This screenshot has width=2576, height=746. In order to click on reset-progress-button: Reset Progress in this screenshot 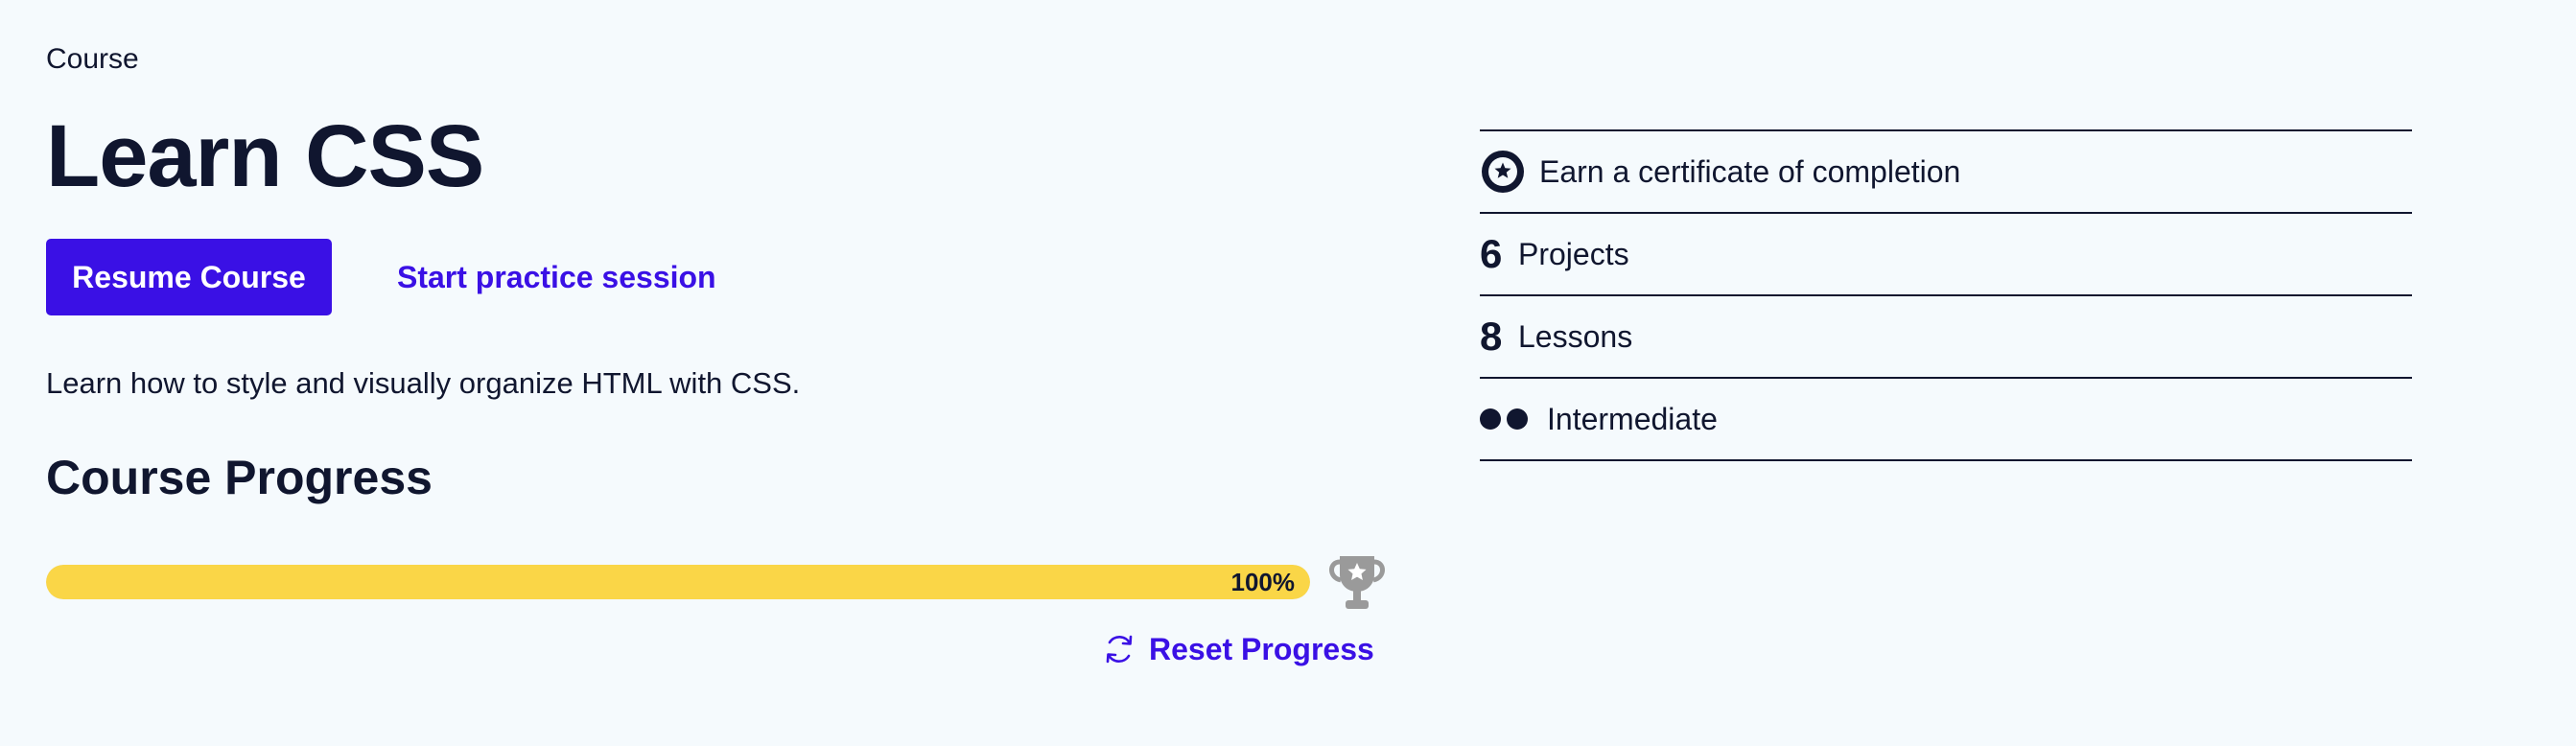, I will do `click(1237, 649)`.